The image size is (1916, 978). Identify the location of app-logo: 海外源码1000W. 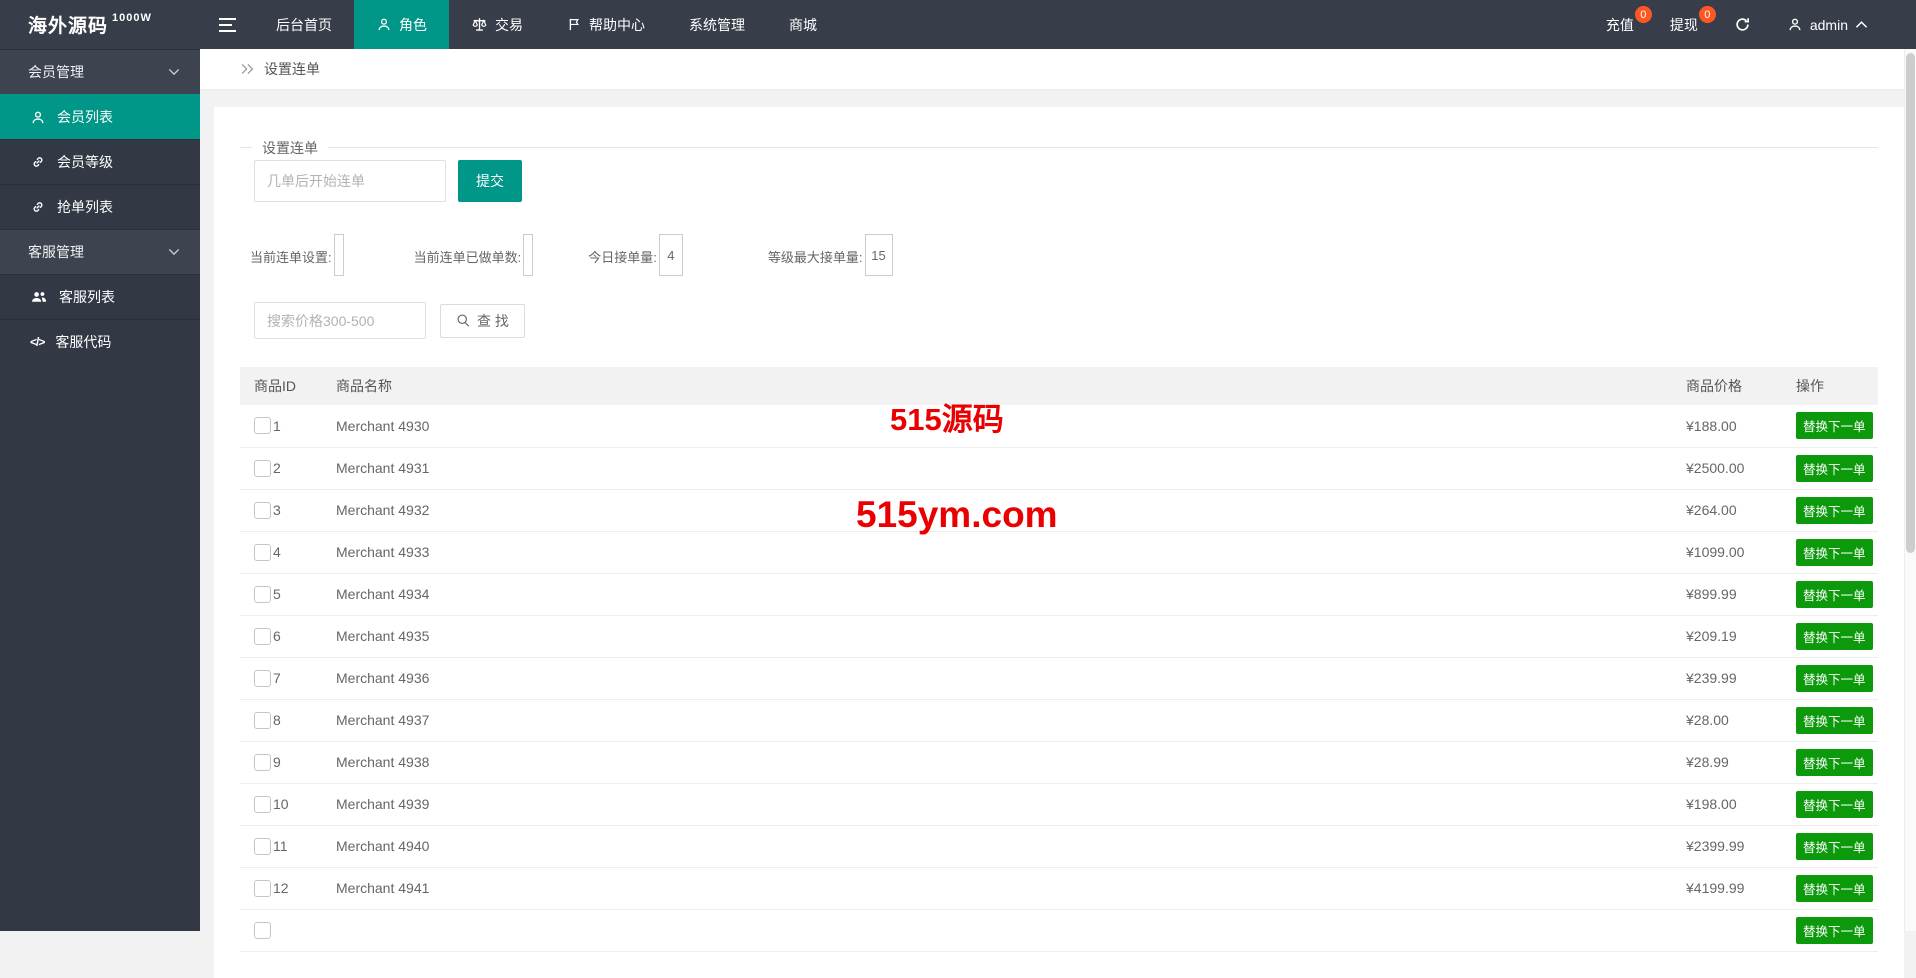
(100, 24).